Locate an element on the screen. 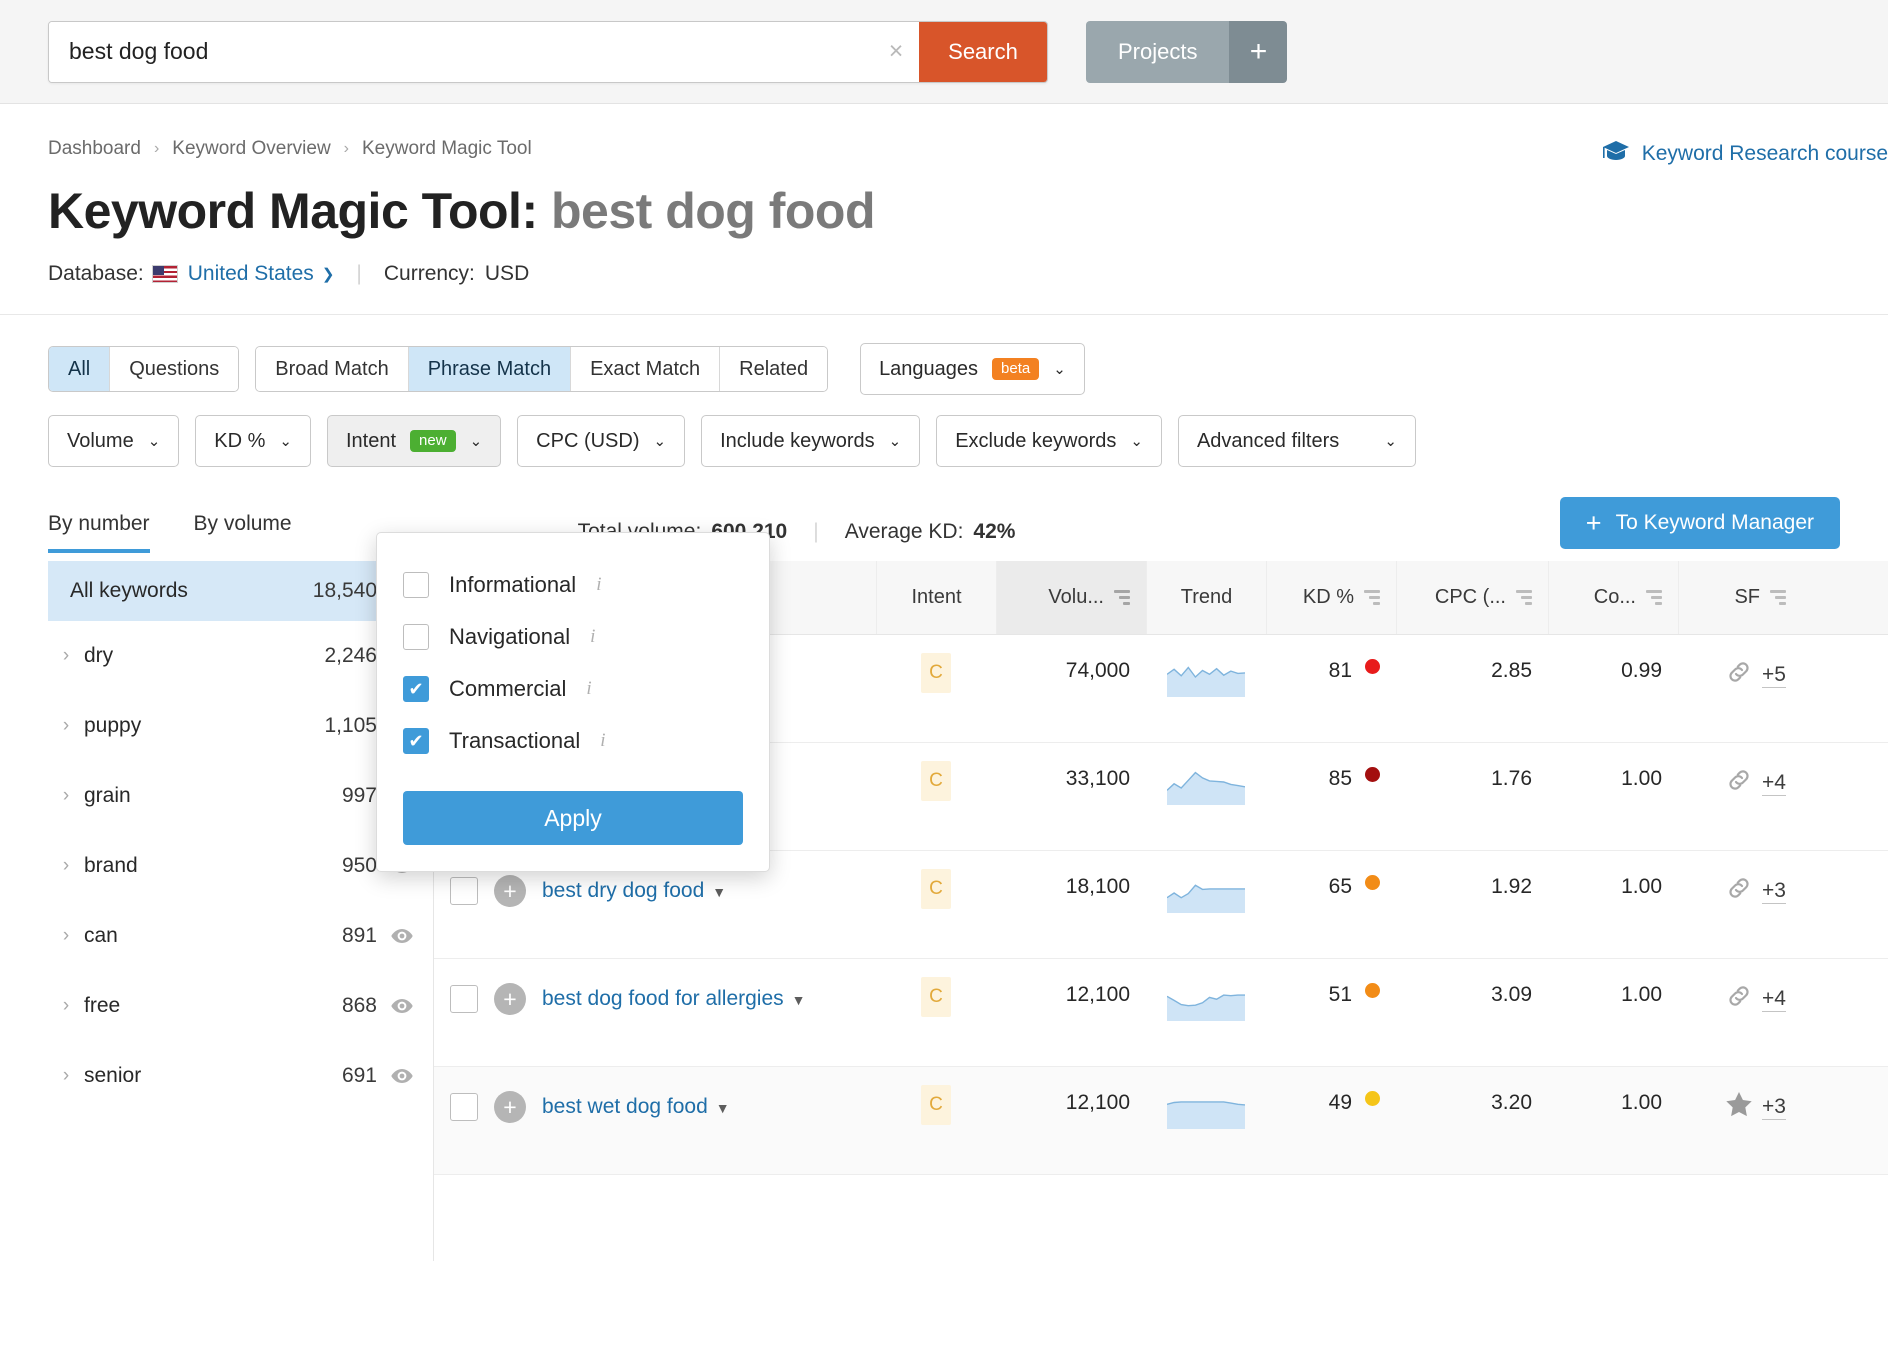  chevron-down-icon: ❯ is located at coordinates (328, 274).